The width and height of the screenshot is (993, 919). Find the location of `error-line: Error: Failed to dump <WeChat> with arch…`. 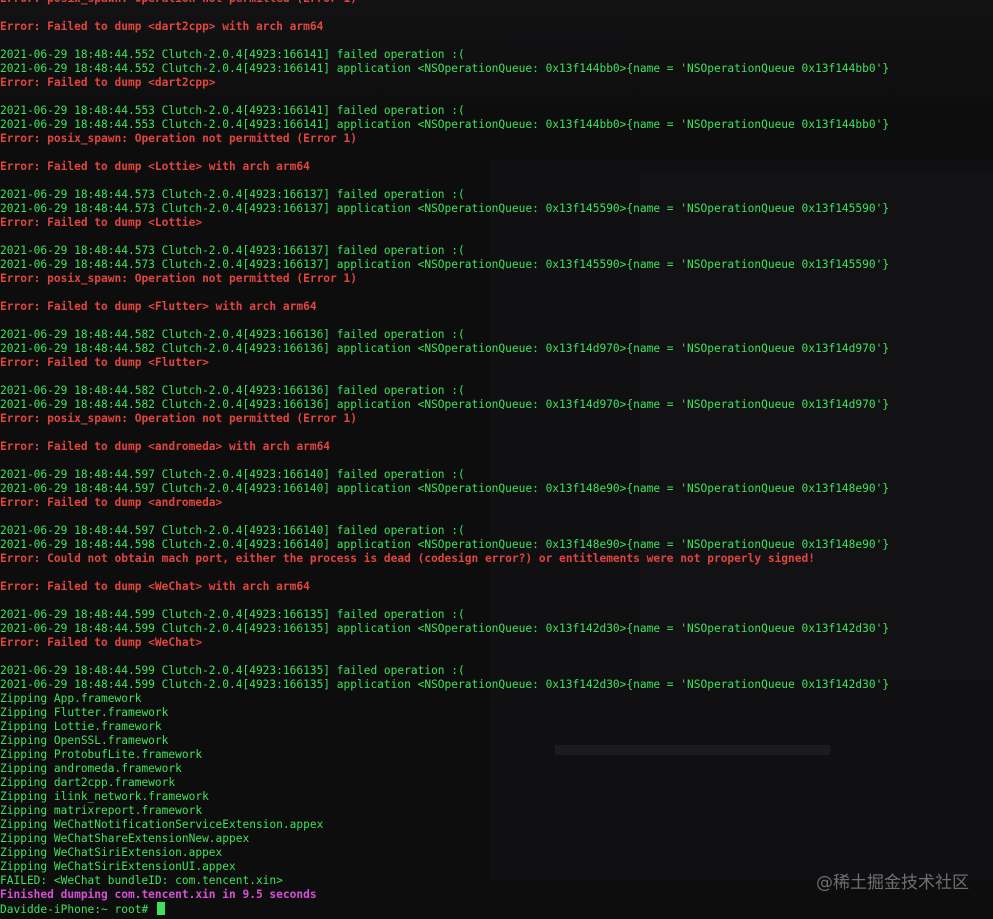

error-line: Error: Failed to dump <WeChat> with arch… is located at coordinates (155, 586).